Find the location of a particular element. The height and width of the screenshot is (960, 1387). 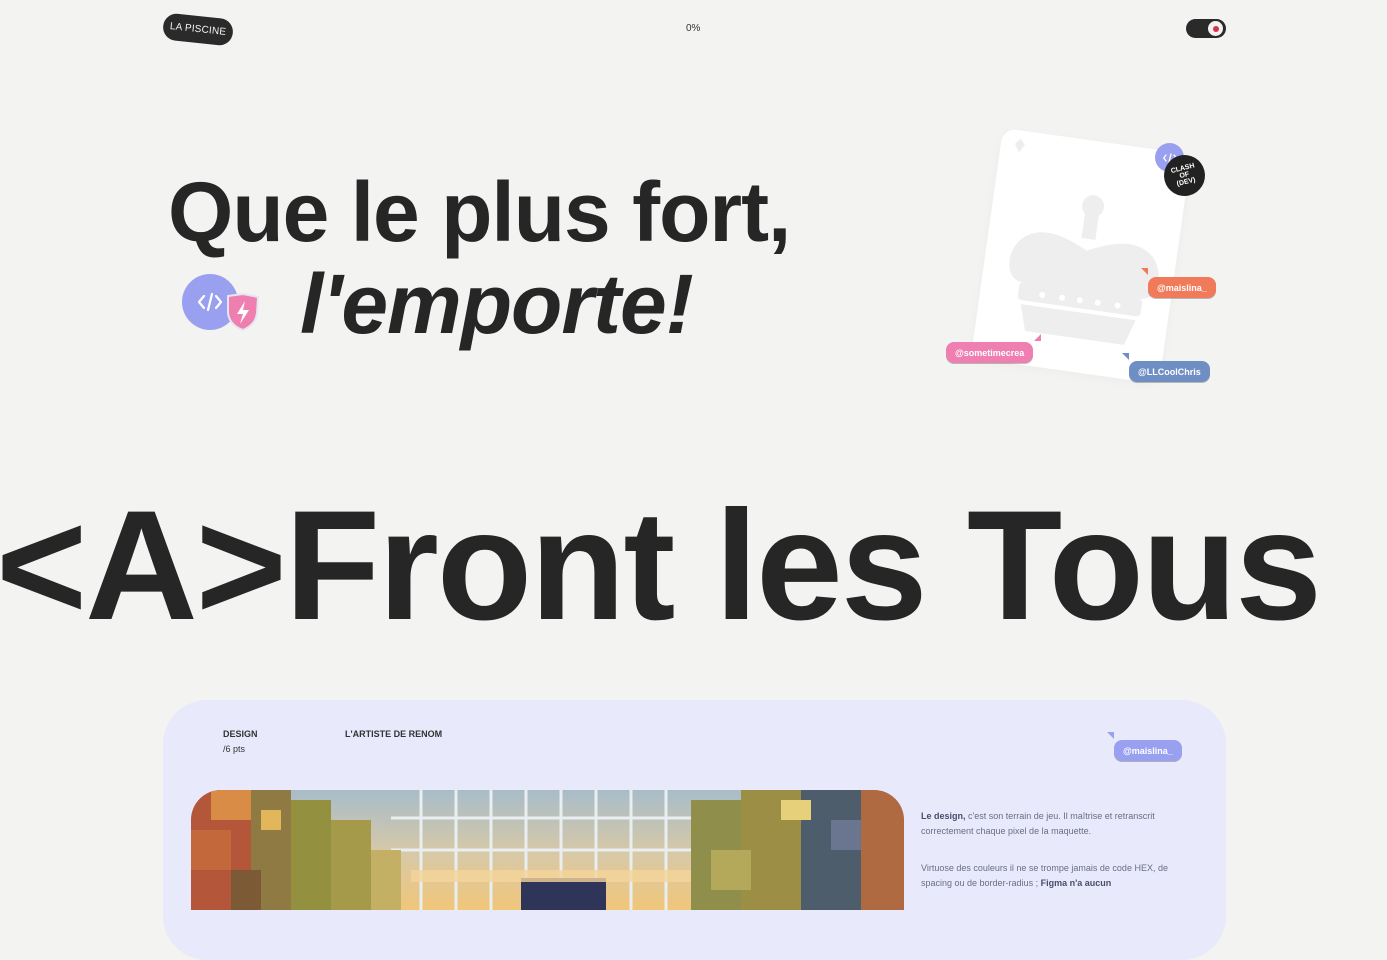

logo-text: LA PISCINE is located at coordinates (198, 29).